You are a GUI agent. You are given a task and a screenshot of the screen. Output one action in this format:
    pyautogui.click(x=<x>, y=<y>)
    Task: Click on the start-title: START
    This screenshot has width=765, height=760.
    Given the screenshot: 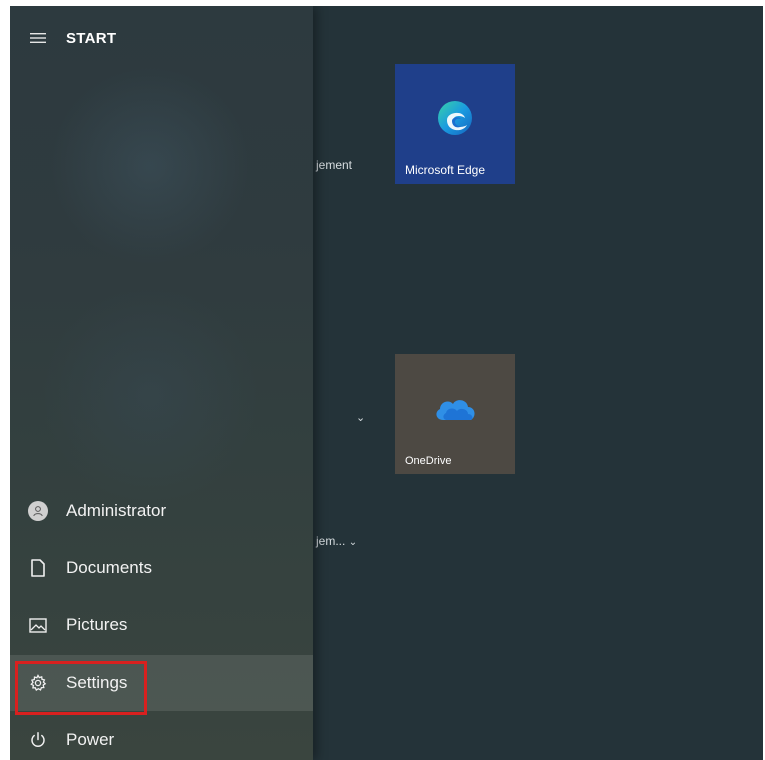 What is the action you would take?
    pyautogui.click(x=91, y=38)
    